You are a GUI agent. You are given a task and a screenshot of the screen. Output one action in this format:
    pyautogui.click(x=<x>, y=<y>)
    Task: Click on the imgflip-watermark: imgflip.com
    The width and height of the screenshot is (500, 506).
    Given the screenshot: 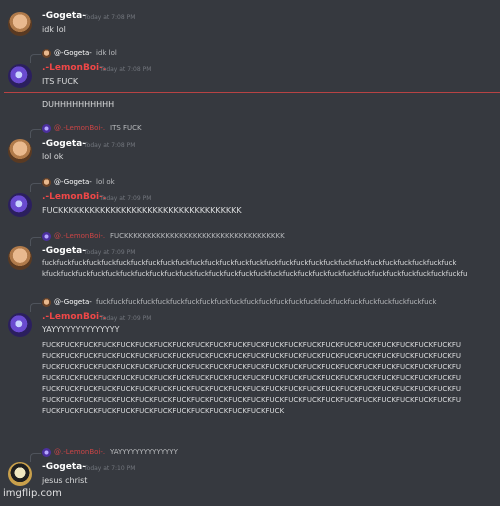 What is the action you would take?
    pyautogui.click(x=32, y=493)
    